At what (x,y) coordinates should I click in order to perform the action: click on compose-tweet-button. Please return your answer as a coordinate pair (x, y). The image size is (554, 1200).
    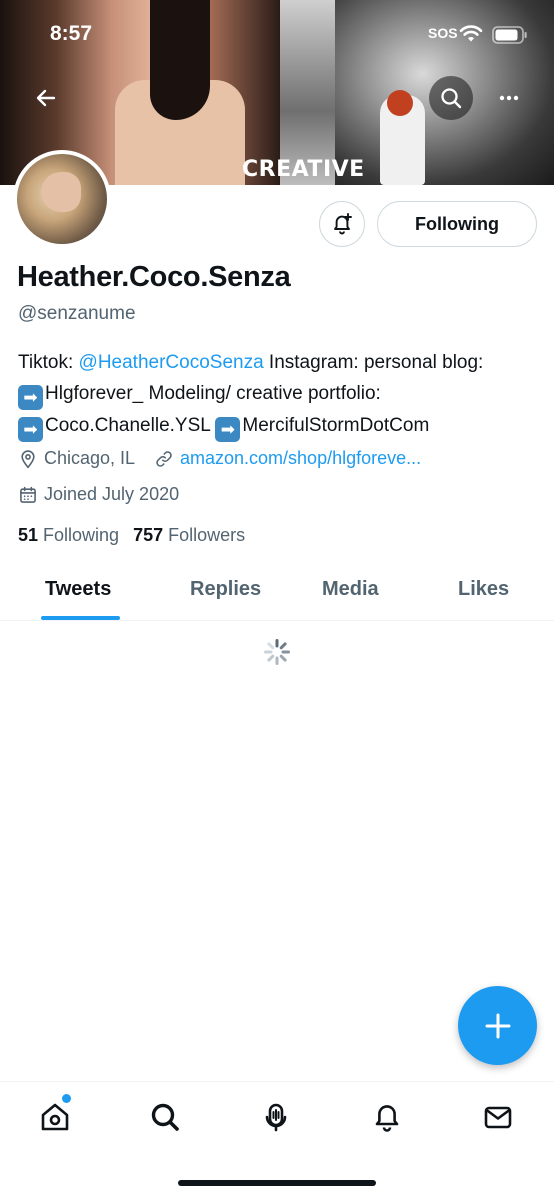
    Looking at the image, I should click on (497, 1025).